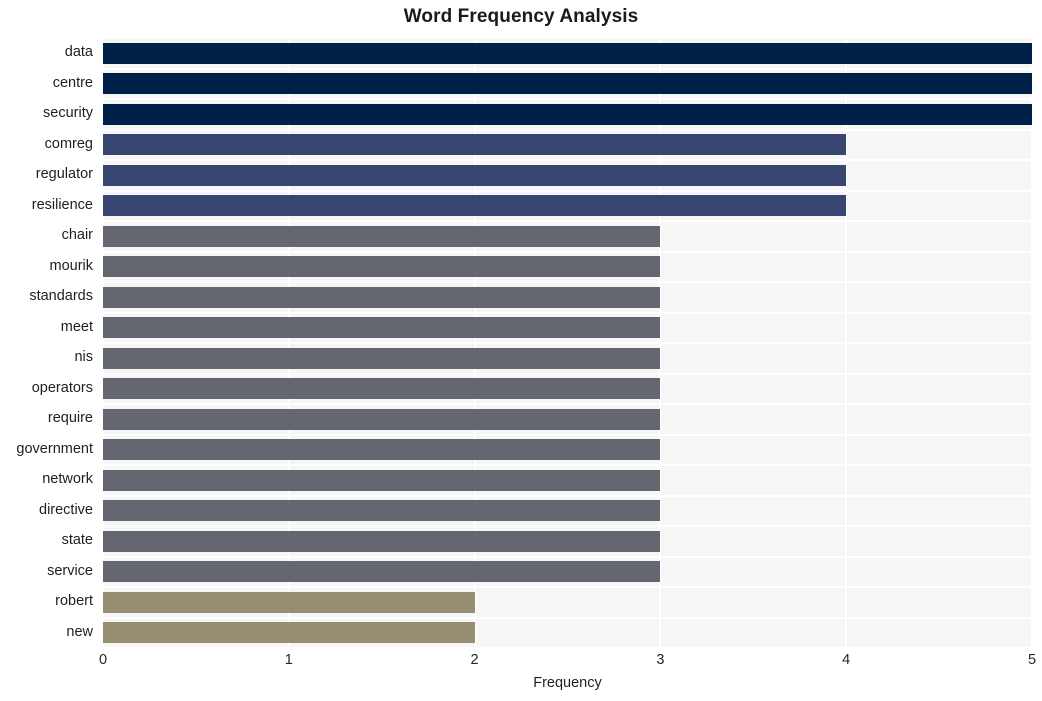 This screenshot has width=1042, height=701. I want to click on y-tick-label-regulator: regulator, so click(64, 174).